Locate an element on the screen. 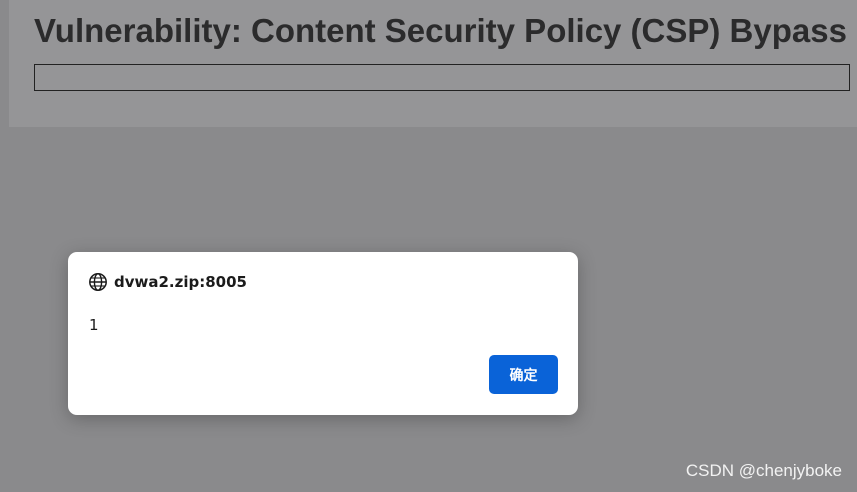 The image size is (857, 492). dialog-header: dvwa2.zip:8005 is located at coordinates (167, 282).